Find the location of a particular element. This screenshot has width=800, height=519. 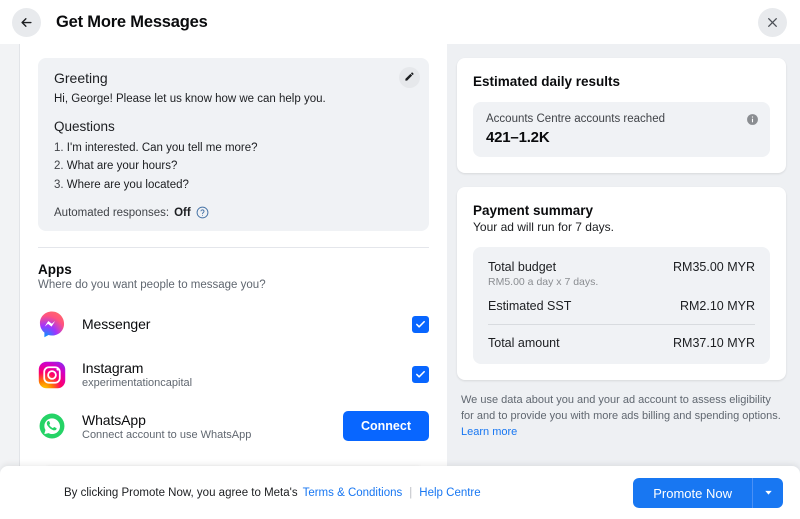

payment-row-total: Total amount RM37.10 MYR is located at coordinates (621, 343).